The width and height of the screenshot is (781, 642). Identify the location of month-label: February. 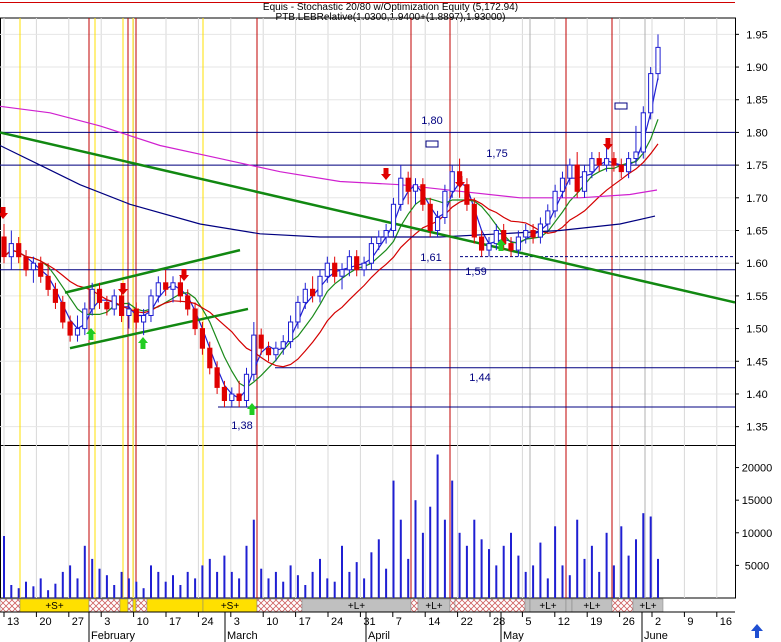
(113, 636).